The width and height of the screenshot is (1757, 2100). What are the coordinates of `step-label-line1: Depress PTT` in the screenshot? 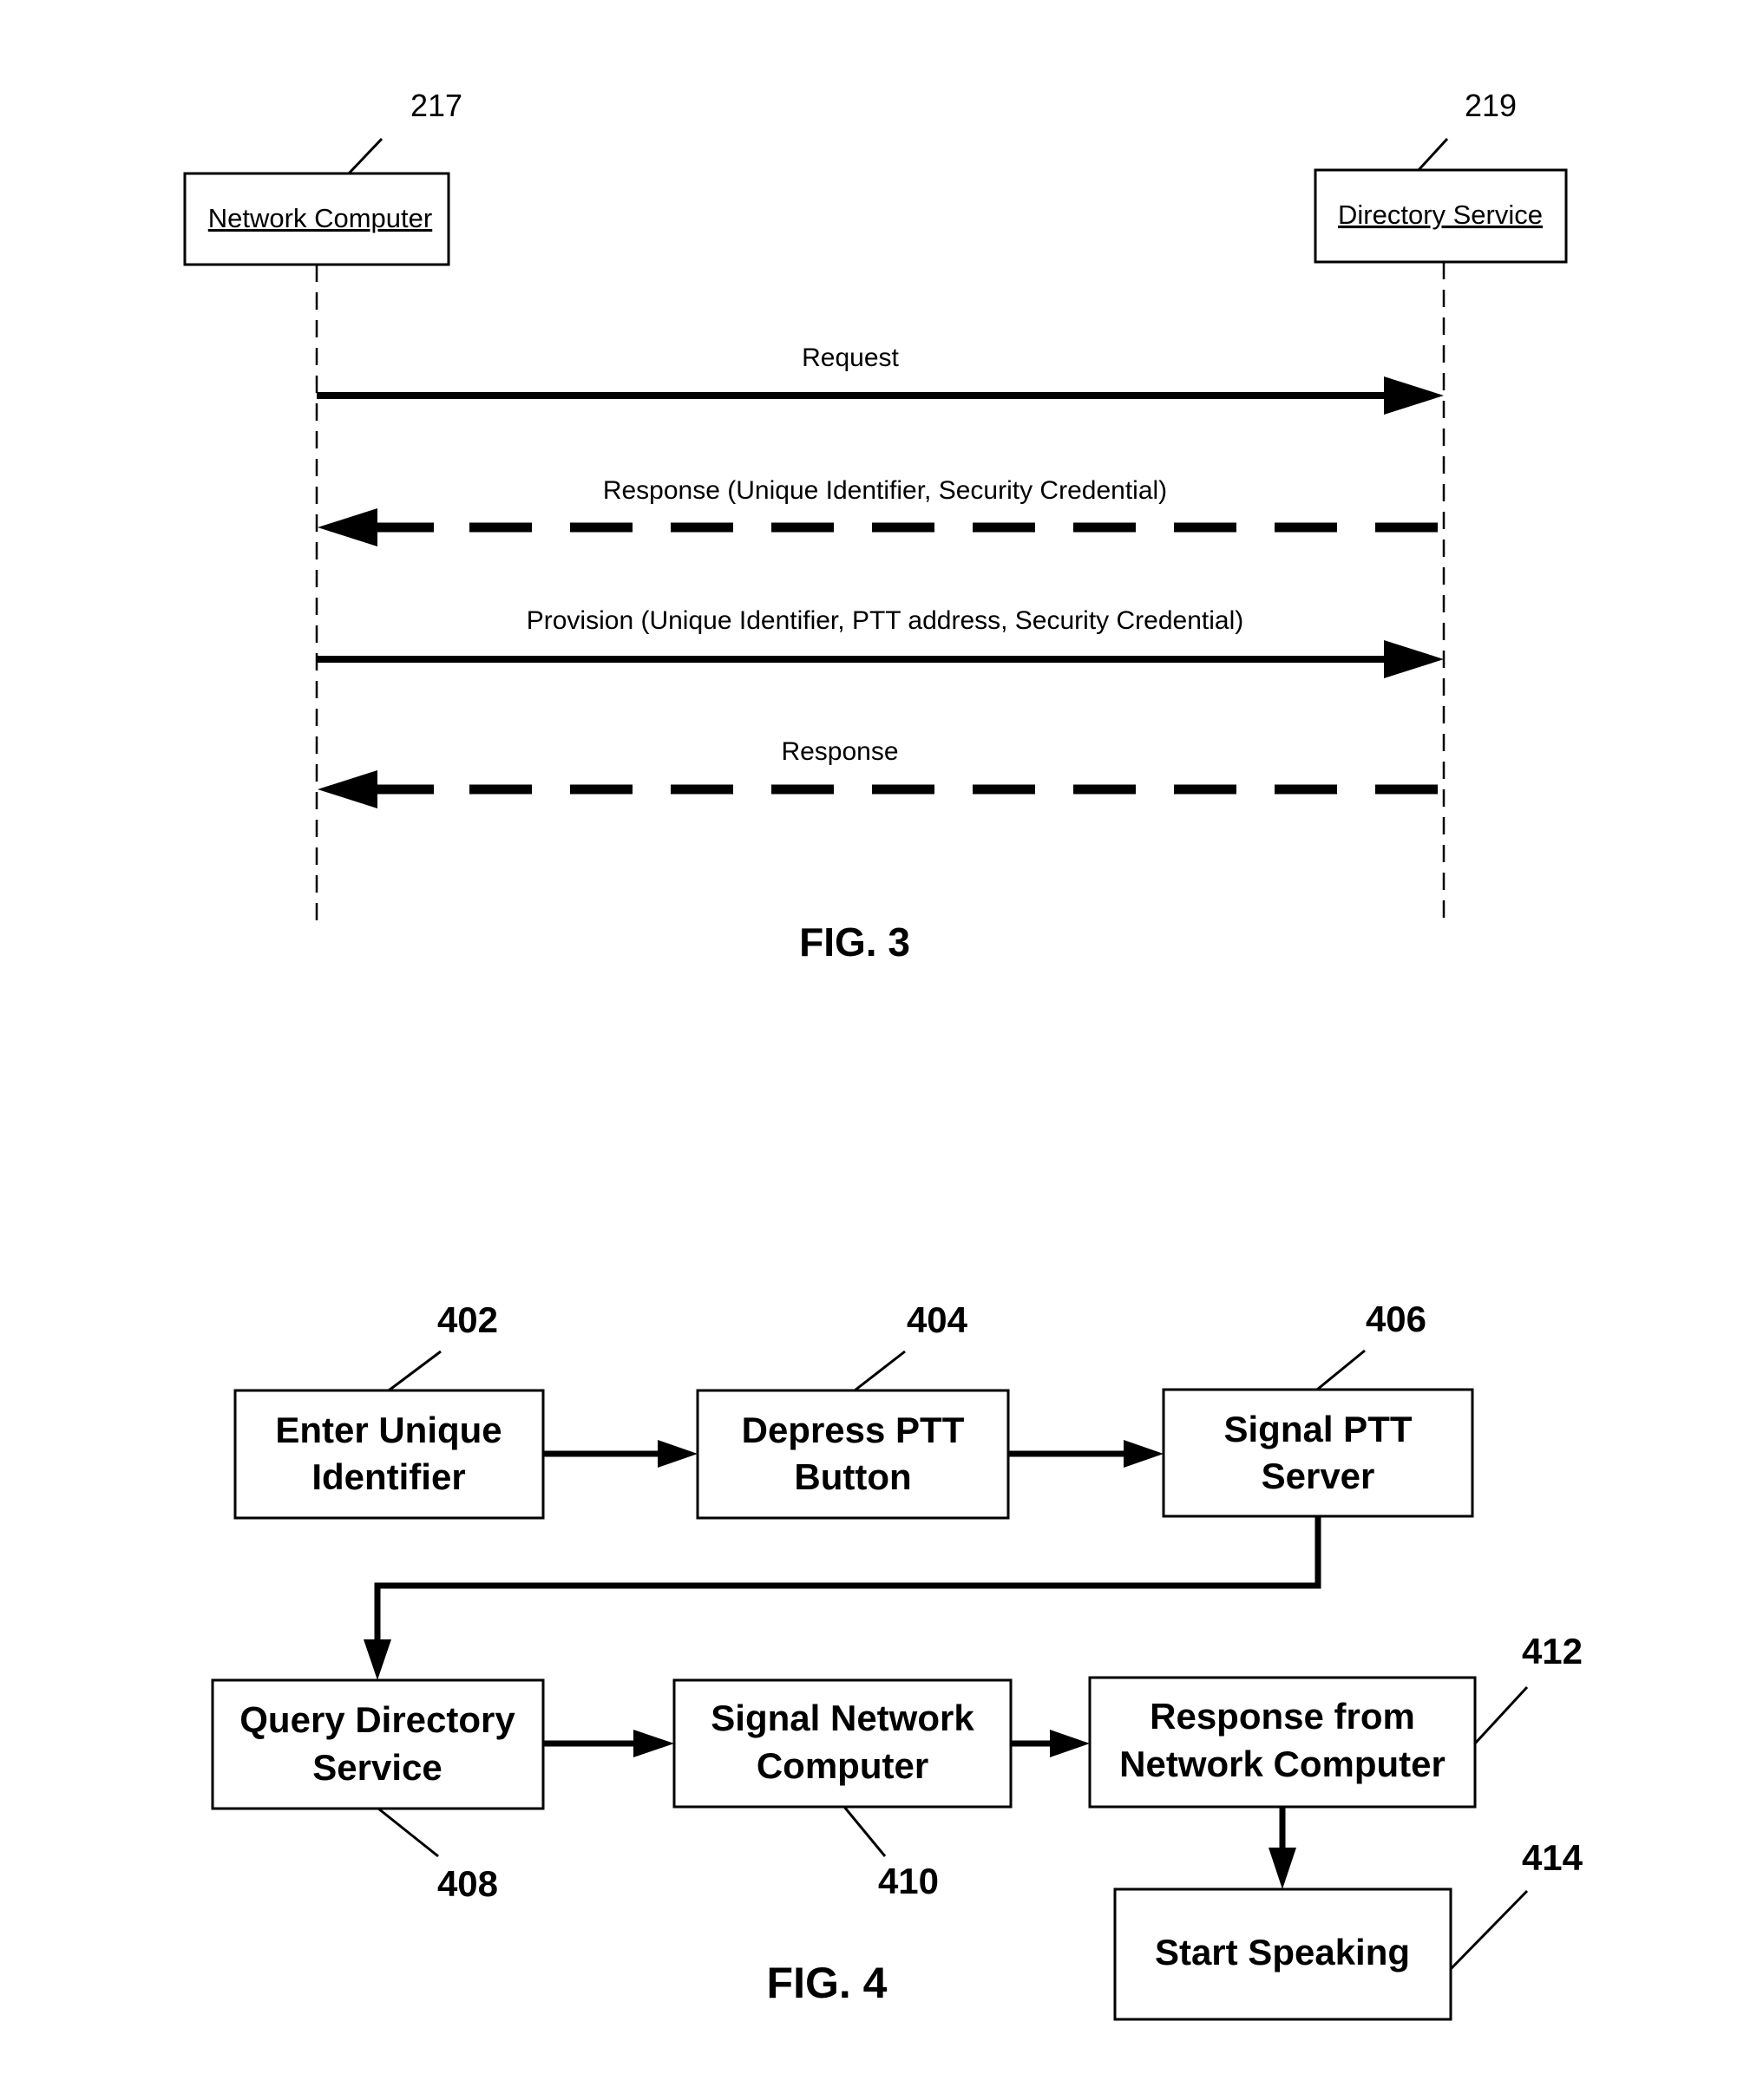 It's located at (853, 1430).